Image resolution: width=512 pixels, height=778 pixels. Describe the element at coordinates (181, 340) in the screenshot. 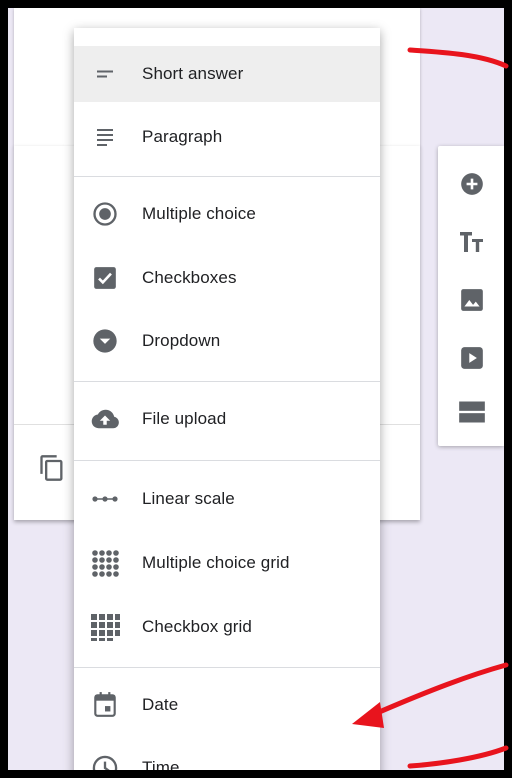

I see `menu-item-label: Dropdown` at that location.